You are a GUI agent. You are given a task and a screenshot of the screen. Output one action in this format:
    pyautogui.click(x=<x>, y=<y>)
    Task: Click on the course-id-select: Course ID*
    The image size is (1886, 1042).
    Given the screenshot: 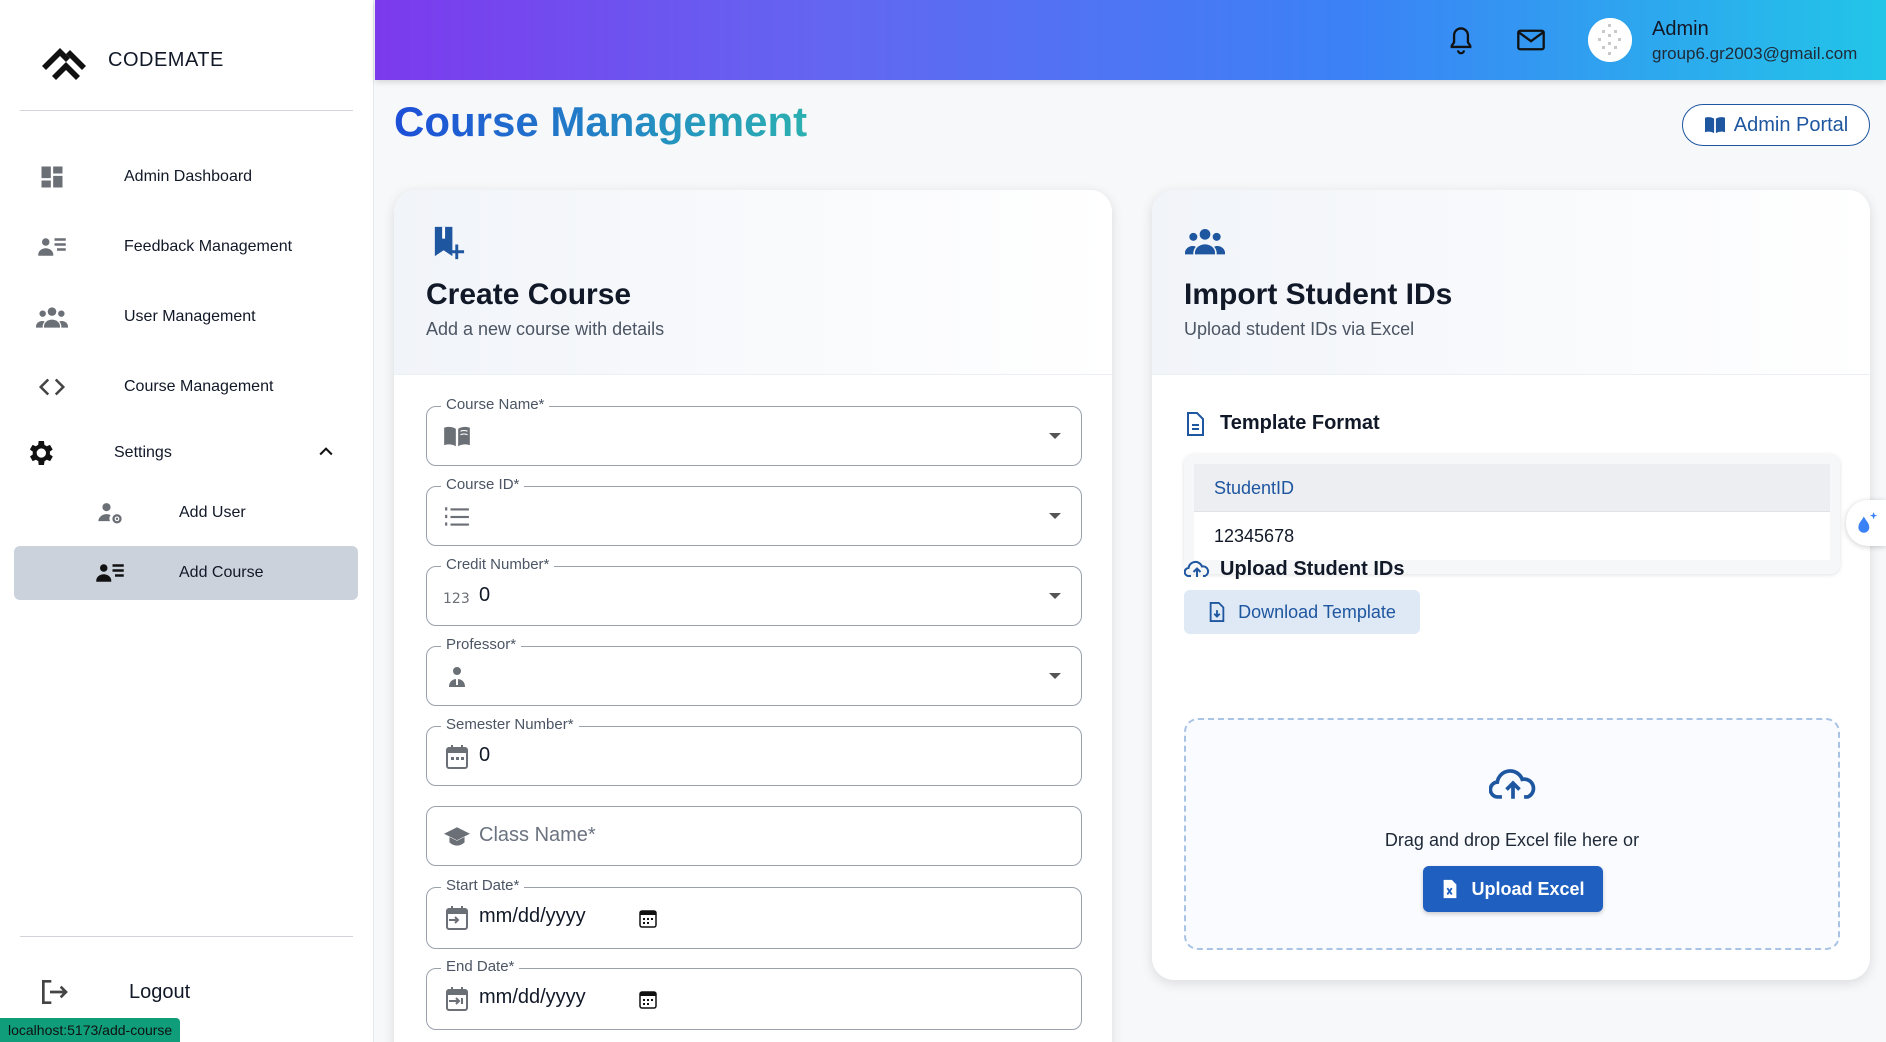 What is the action you would take?
    pyautogui.click(x=754, y=511)
    